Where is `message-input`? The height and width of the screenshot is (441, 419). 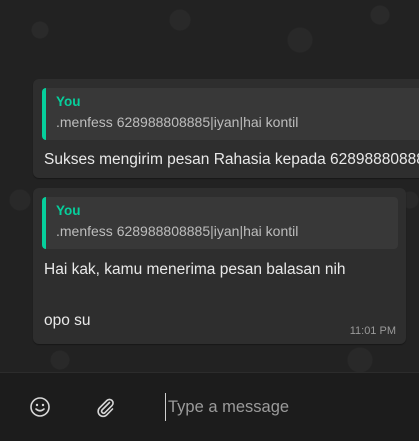 message-input is located at coordinates (285, 407).